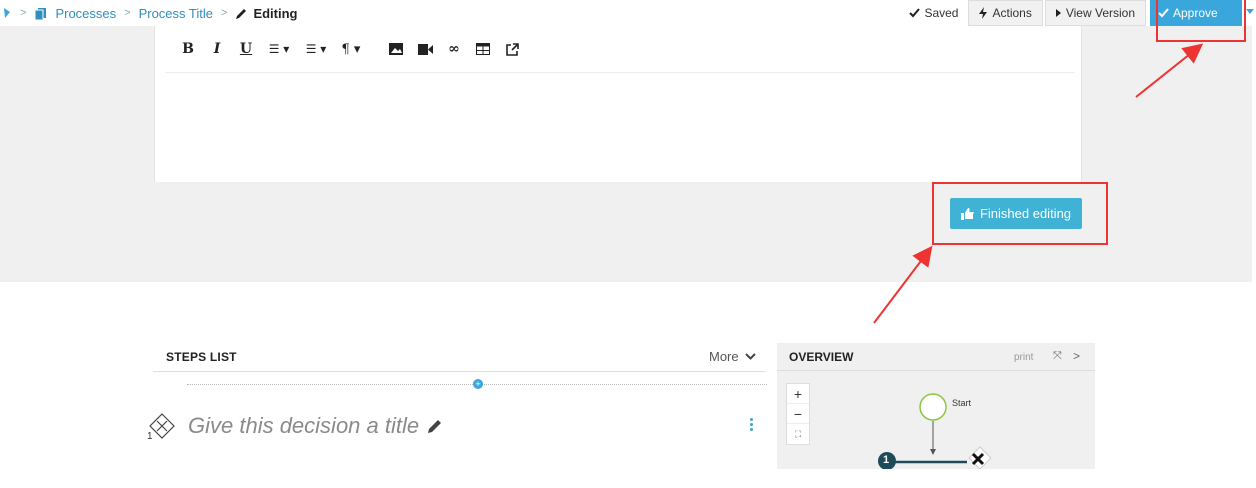 This screenshot has width=1256, height=488. I want to click on ordered-list-icon: ☰ ▾, so click(279, 49).